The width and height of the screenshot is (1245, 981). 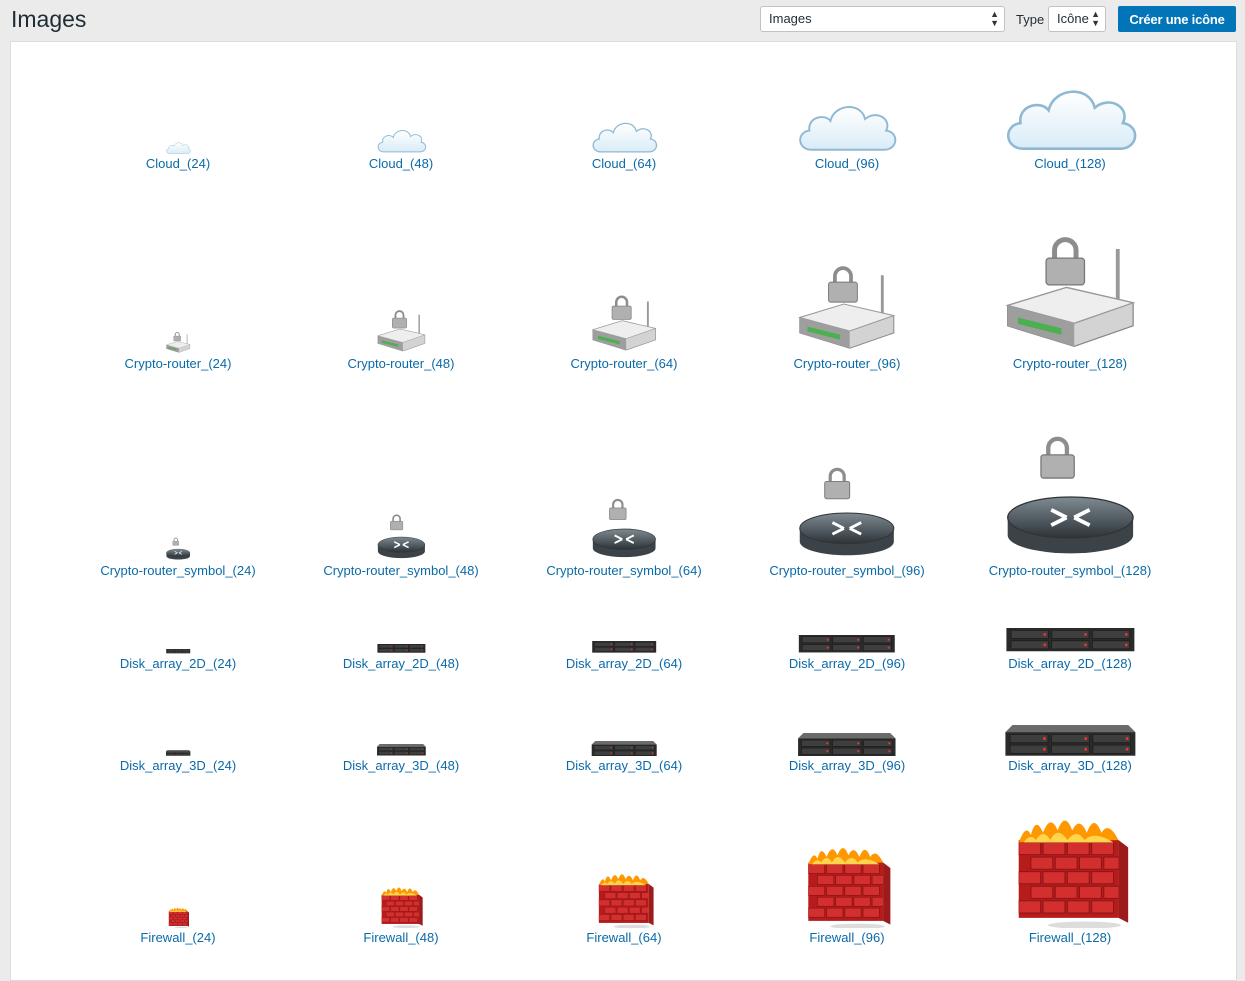 What do you see at coordinates (1030, 19) in the screenshot?
I see `type-label: Type` at bounding box center [1030, 19].